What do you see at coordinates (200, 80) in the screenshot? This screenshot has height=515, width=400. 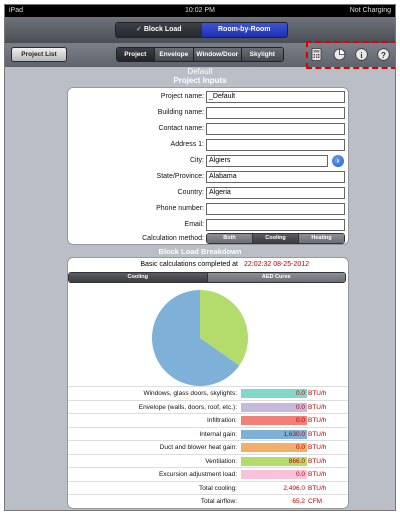 I see `section-title: Project Inputs` at bounding box center [200, 80].